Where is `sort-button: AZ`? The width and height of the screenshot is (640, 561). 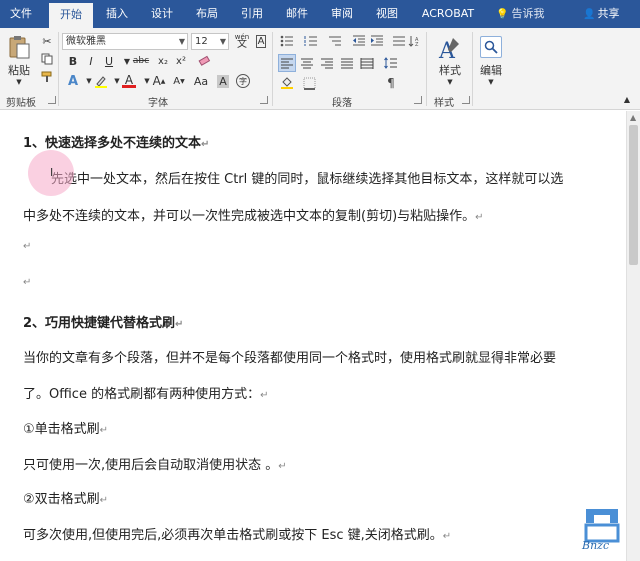
sort-button: AZ is located at coordinates (415, 41).